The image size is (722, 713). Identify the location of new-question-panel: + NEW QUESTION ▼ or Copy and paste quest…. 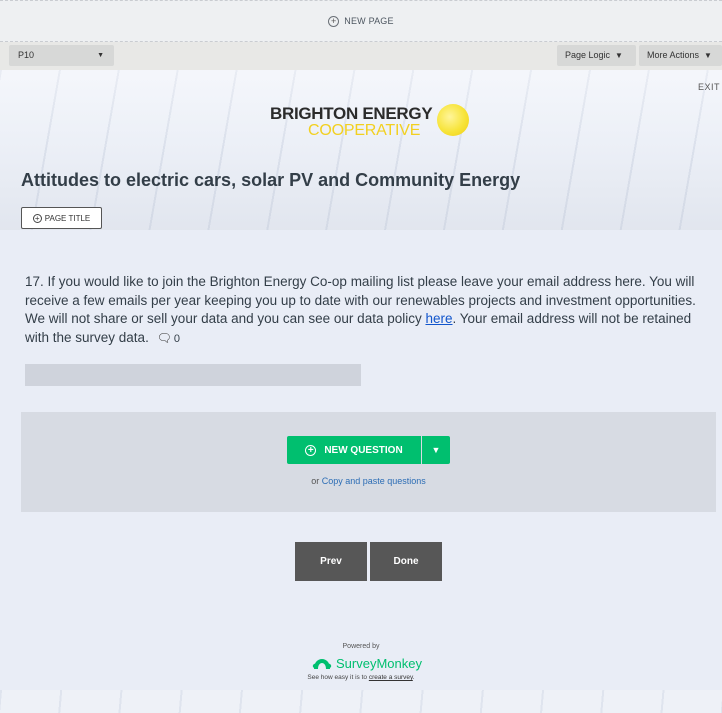
(368, 462).